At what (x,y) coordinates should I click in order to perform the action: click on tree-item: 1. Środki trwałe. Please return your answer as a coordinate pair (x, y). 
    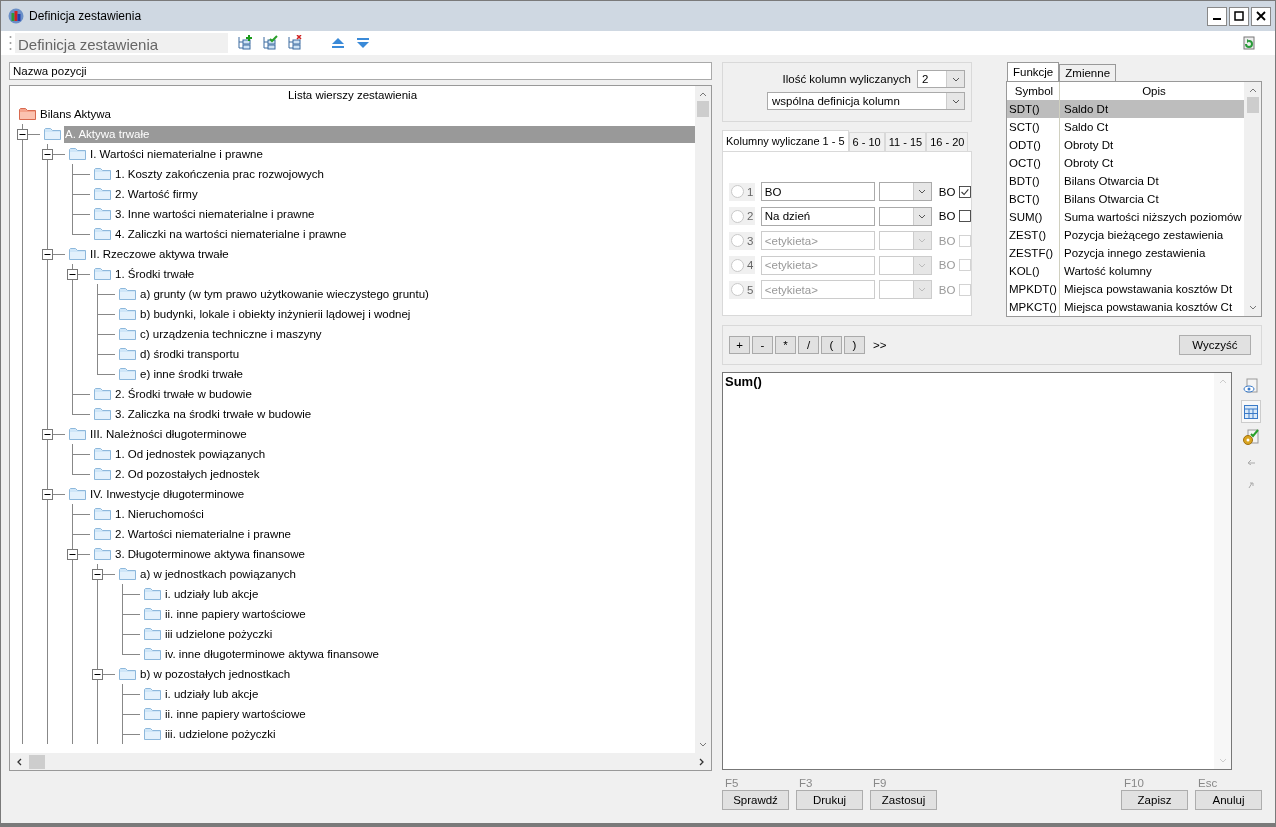
    Looking at the image, I should click on (404, 274).